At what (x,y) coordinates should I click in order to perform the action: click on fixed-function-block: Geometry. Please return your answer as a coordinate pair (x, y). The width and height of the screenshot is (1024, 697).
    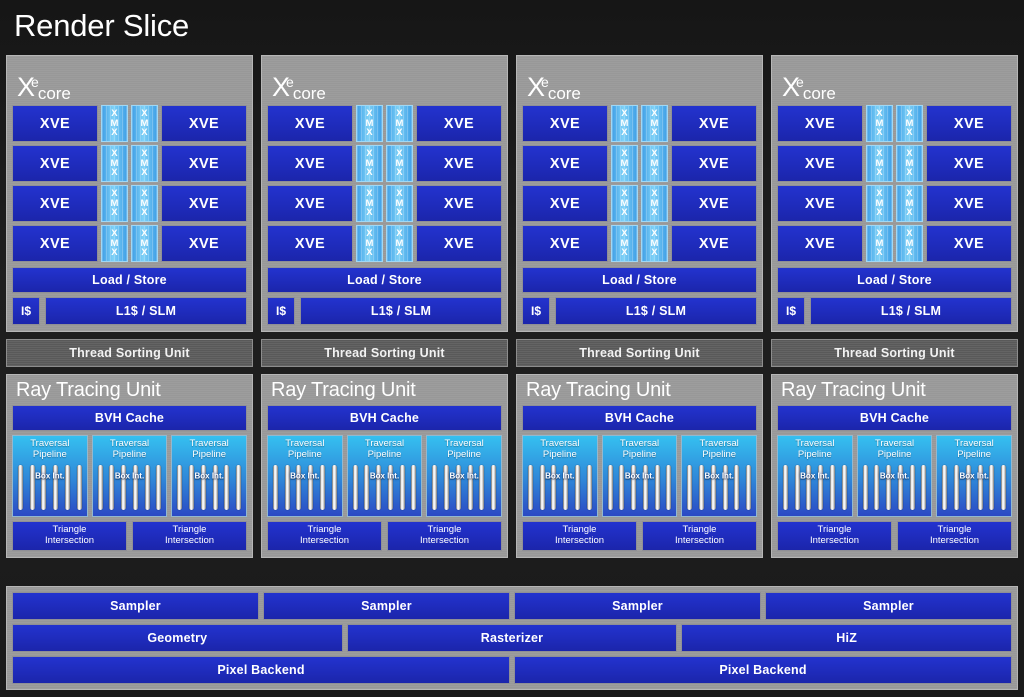
    Looking at the image, I should click on (177, 638).